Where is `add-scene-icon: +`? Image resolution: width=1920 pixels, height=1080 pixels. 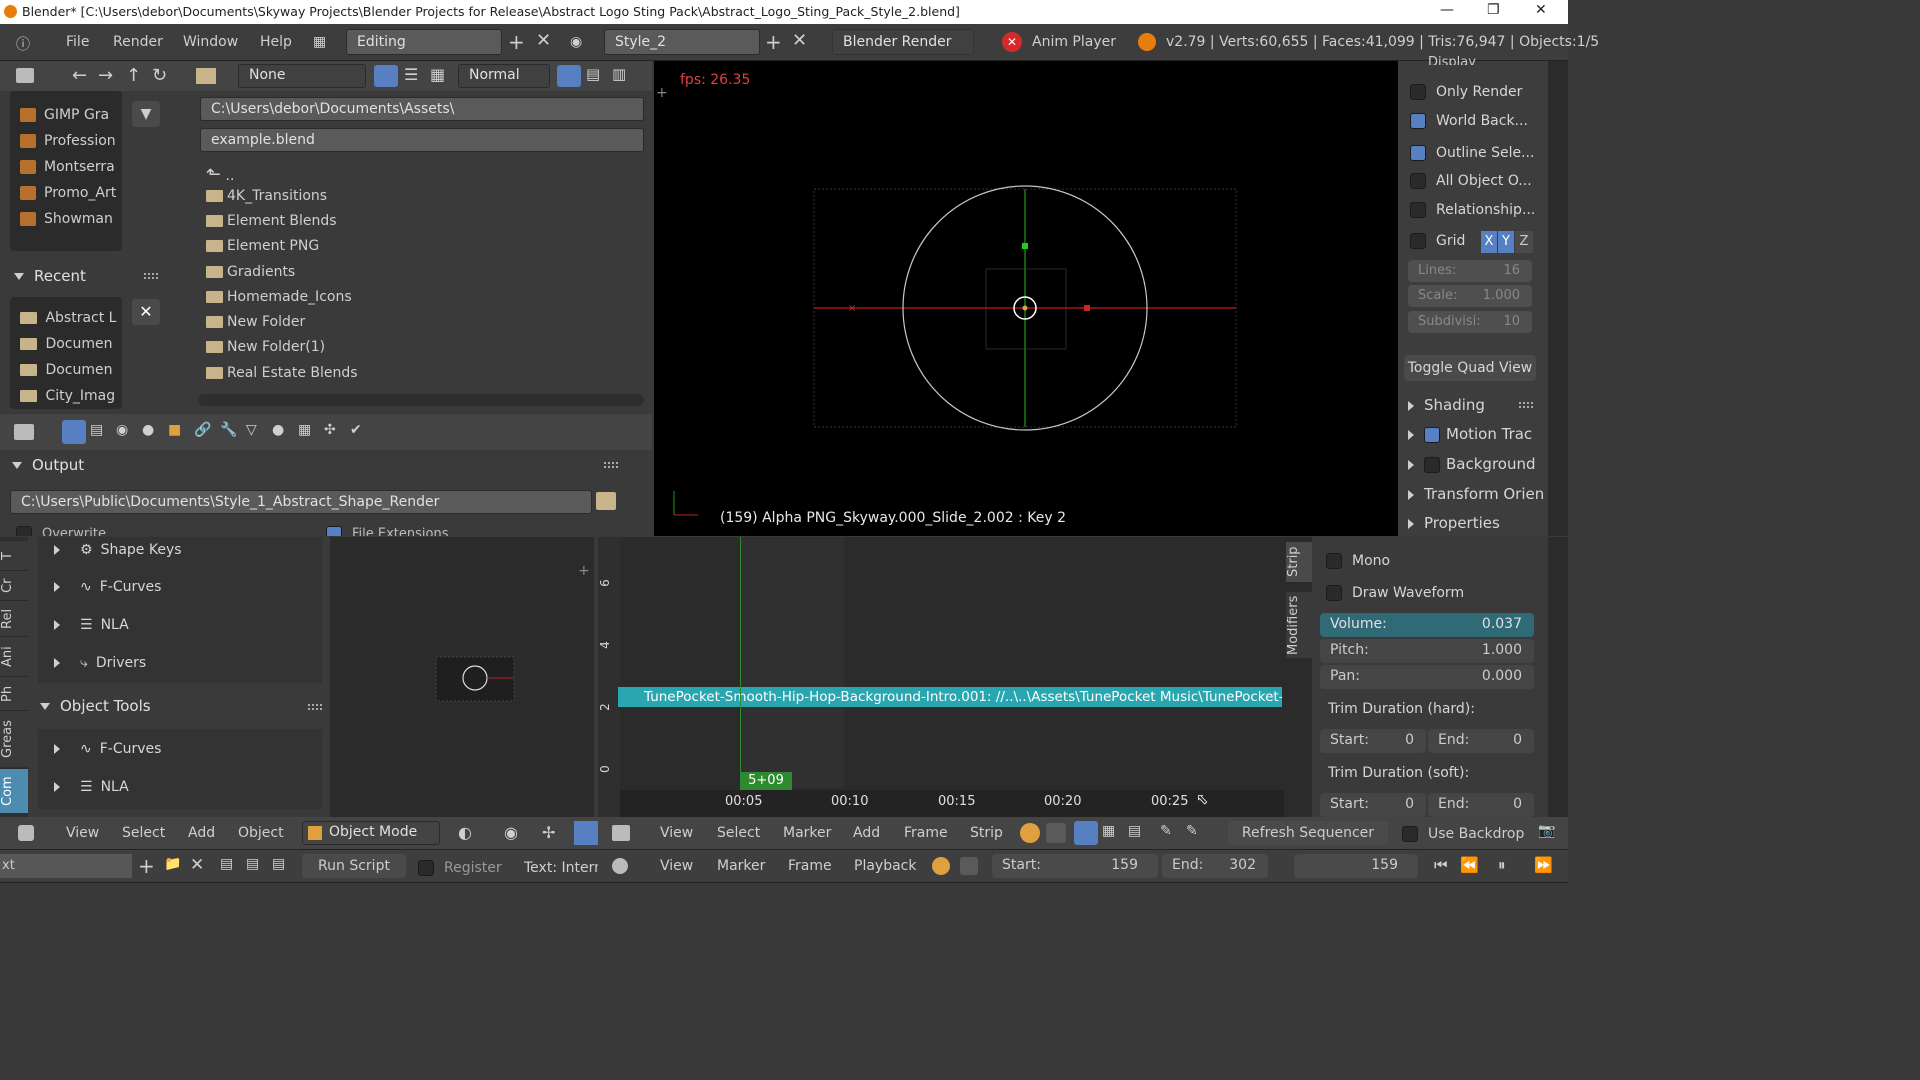 add-scene-icon: + is located at coordinates (773, 42).